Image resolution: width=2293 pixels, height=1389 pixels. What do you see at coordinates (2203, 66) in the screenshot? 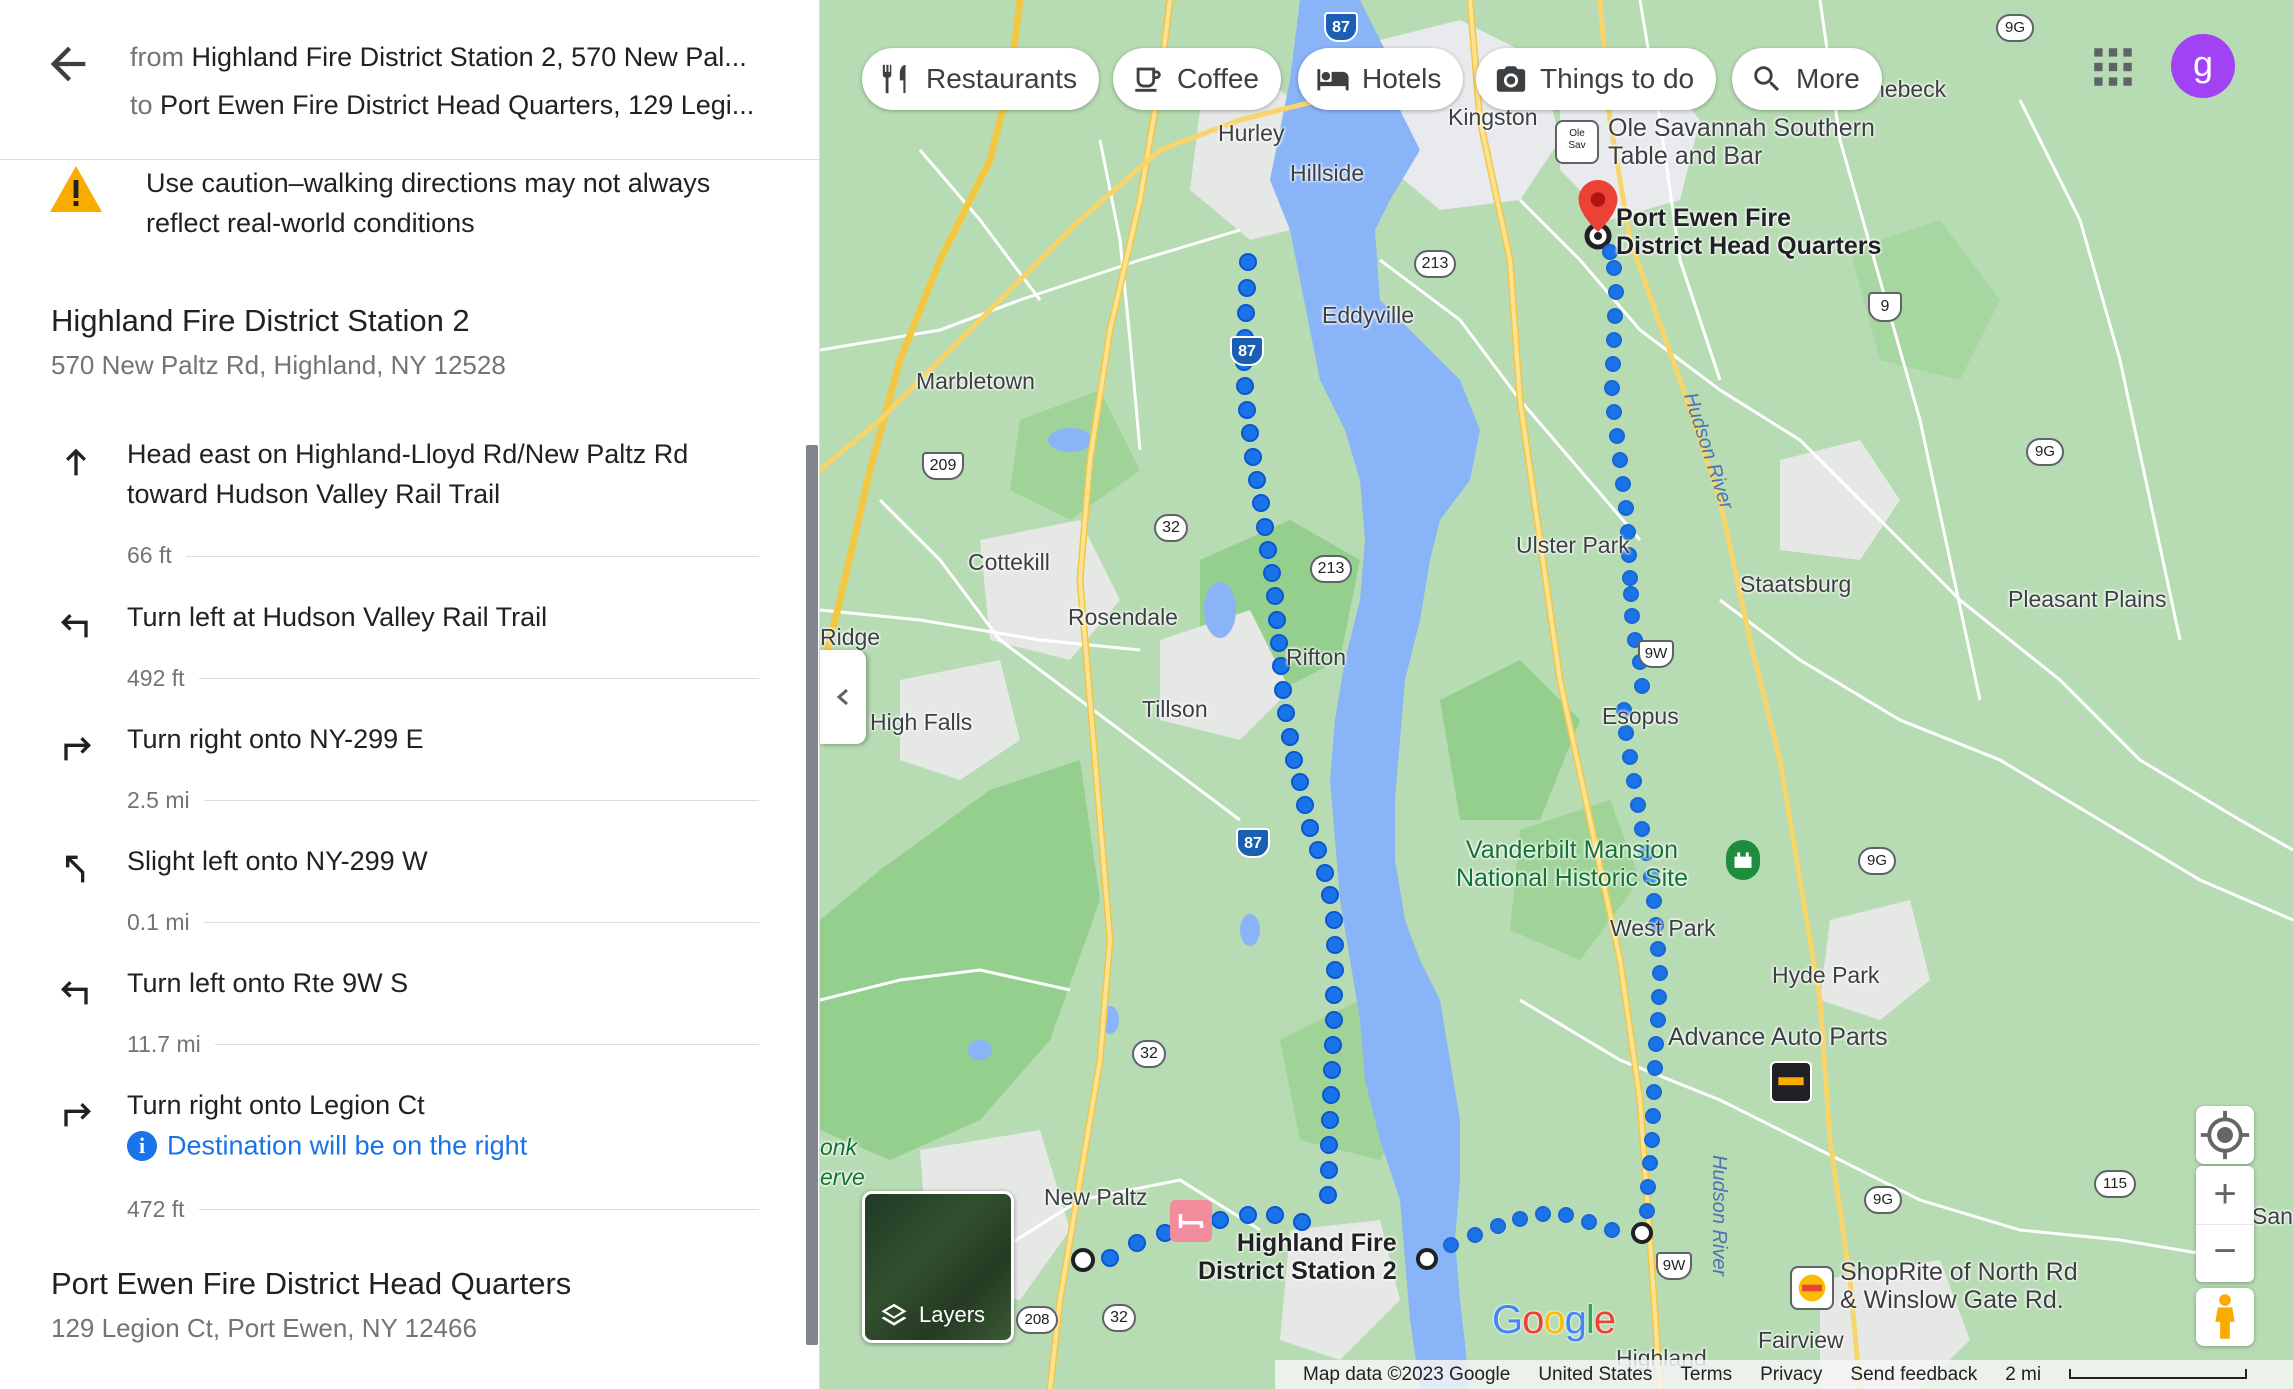
I see `account-avatar: g` at bounding box center [2203, 66].